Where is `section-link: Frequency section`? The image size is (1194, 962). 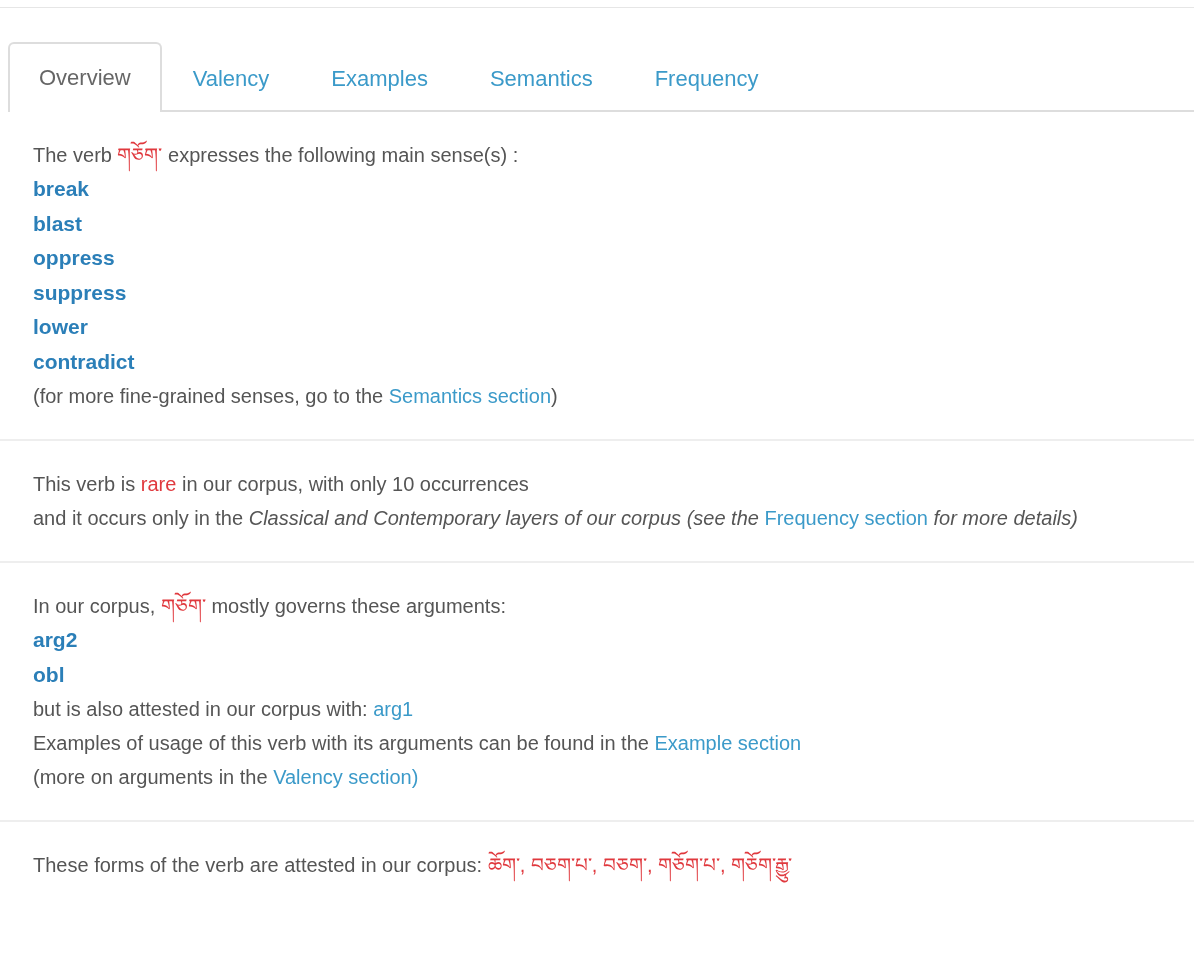 section-link: Frequency section is located at coordinates (846, 518).